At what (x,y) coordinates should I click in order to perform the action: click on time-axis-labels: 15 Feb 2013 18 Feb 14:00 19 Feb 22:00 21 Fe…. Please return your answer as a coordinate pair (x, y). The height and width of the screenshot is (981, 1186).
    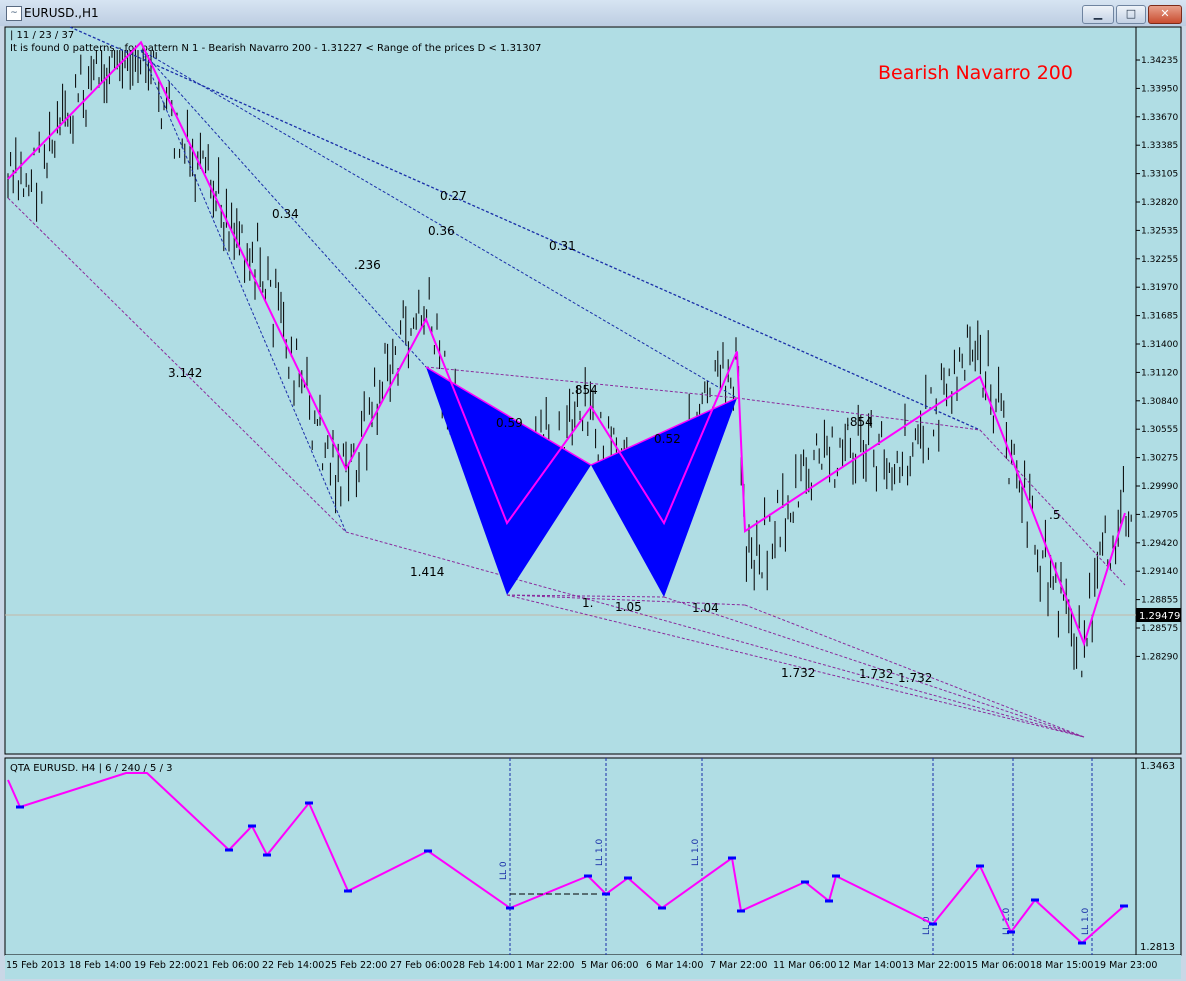
    Looking at the image, I should click on (581, 965).